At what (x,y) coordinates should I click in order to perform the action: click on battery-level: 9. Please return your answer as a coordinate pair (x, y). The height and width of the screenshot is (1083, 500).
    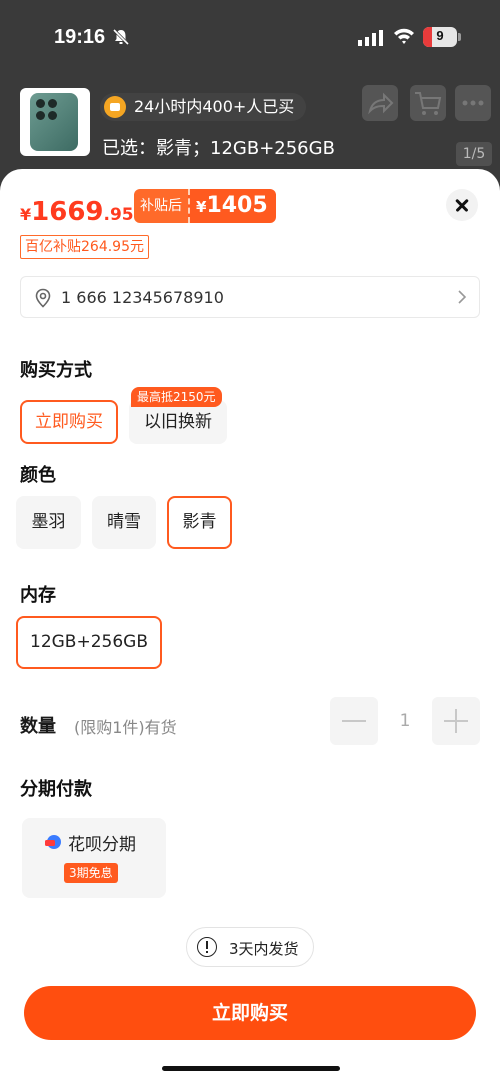
    Looking at the image, I should click on (440, 35).